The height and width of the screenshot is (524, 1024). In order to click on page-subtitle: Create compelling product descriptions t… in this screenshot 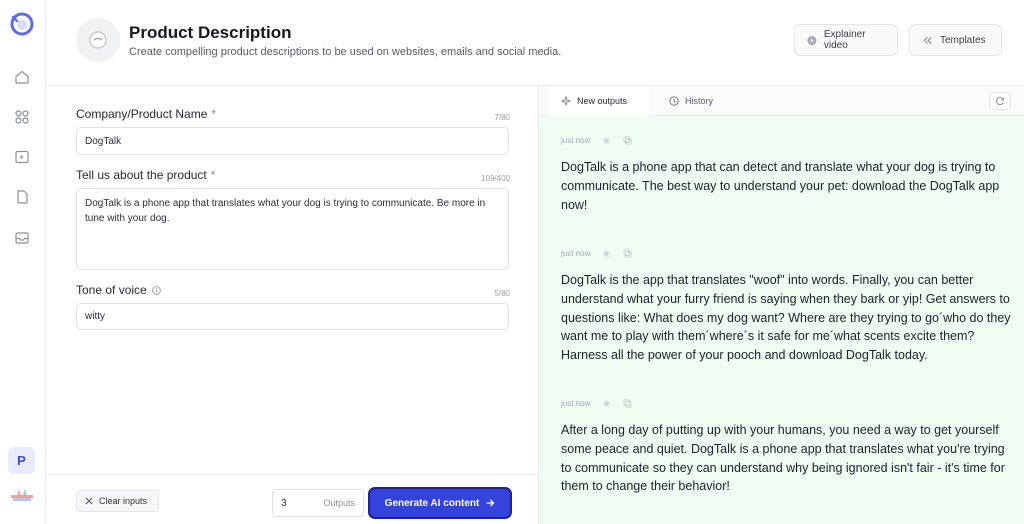, I will do `click(345, 52)`.